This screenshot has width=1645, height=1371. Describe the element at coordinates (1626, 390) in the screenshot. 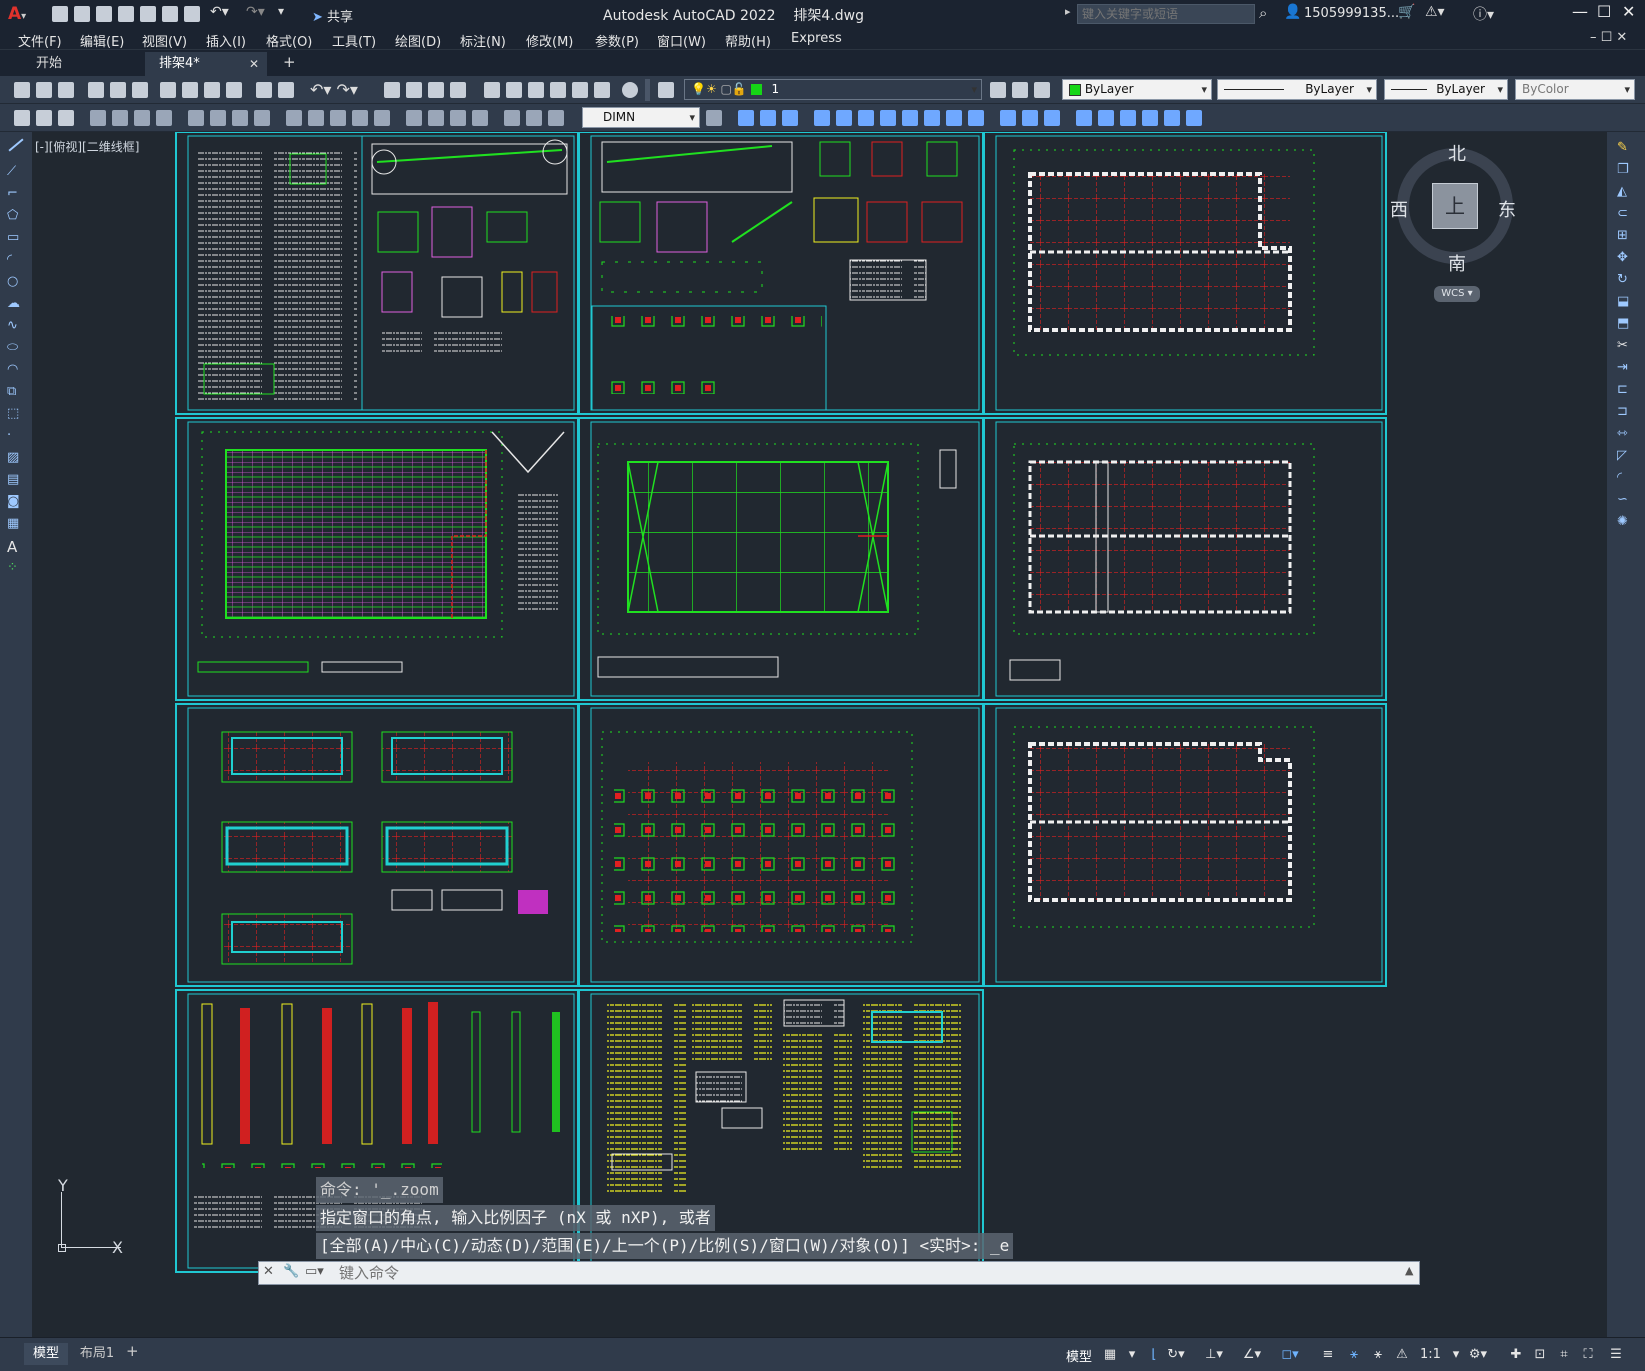

I see `break-point-icon: ⊏` at that location.